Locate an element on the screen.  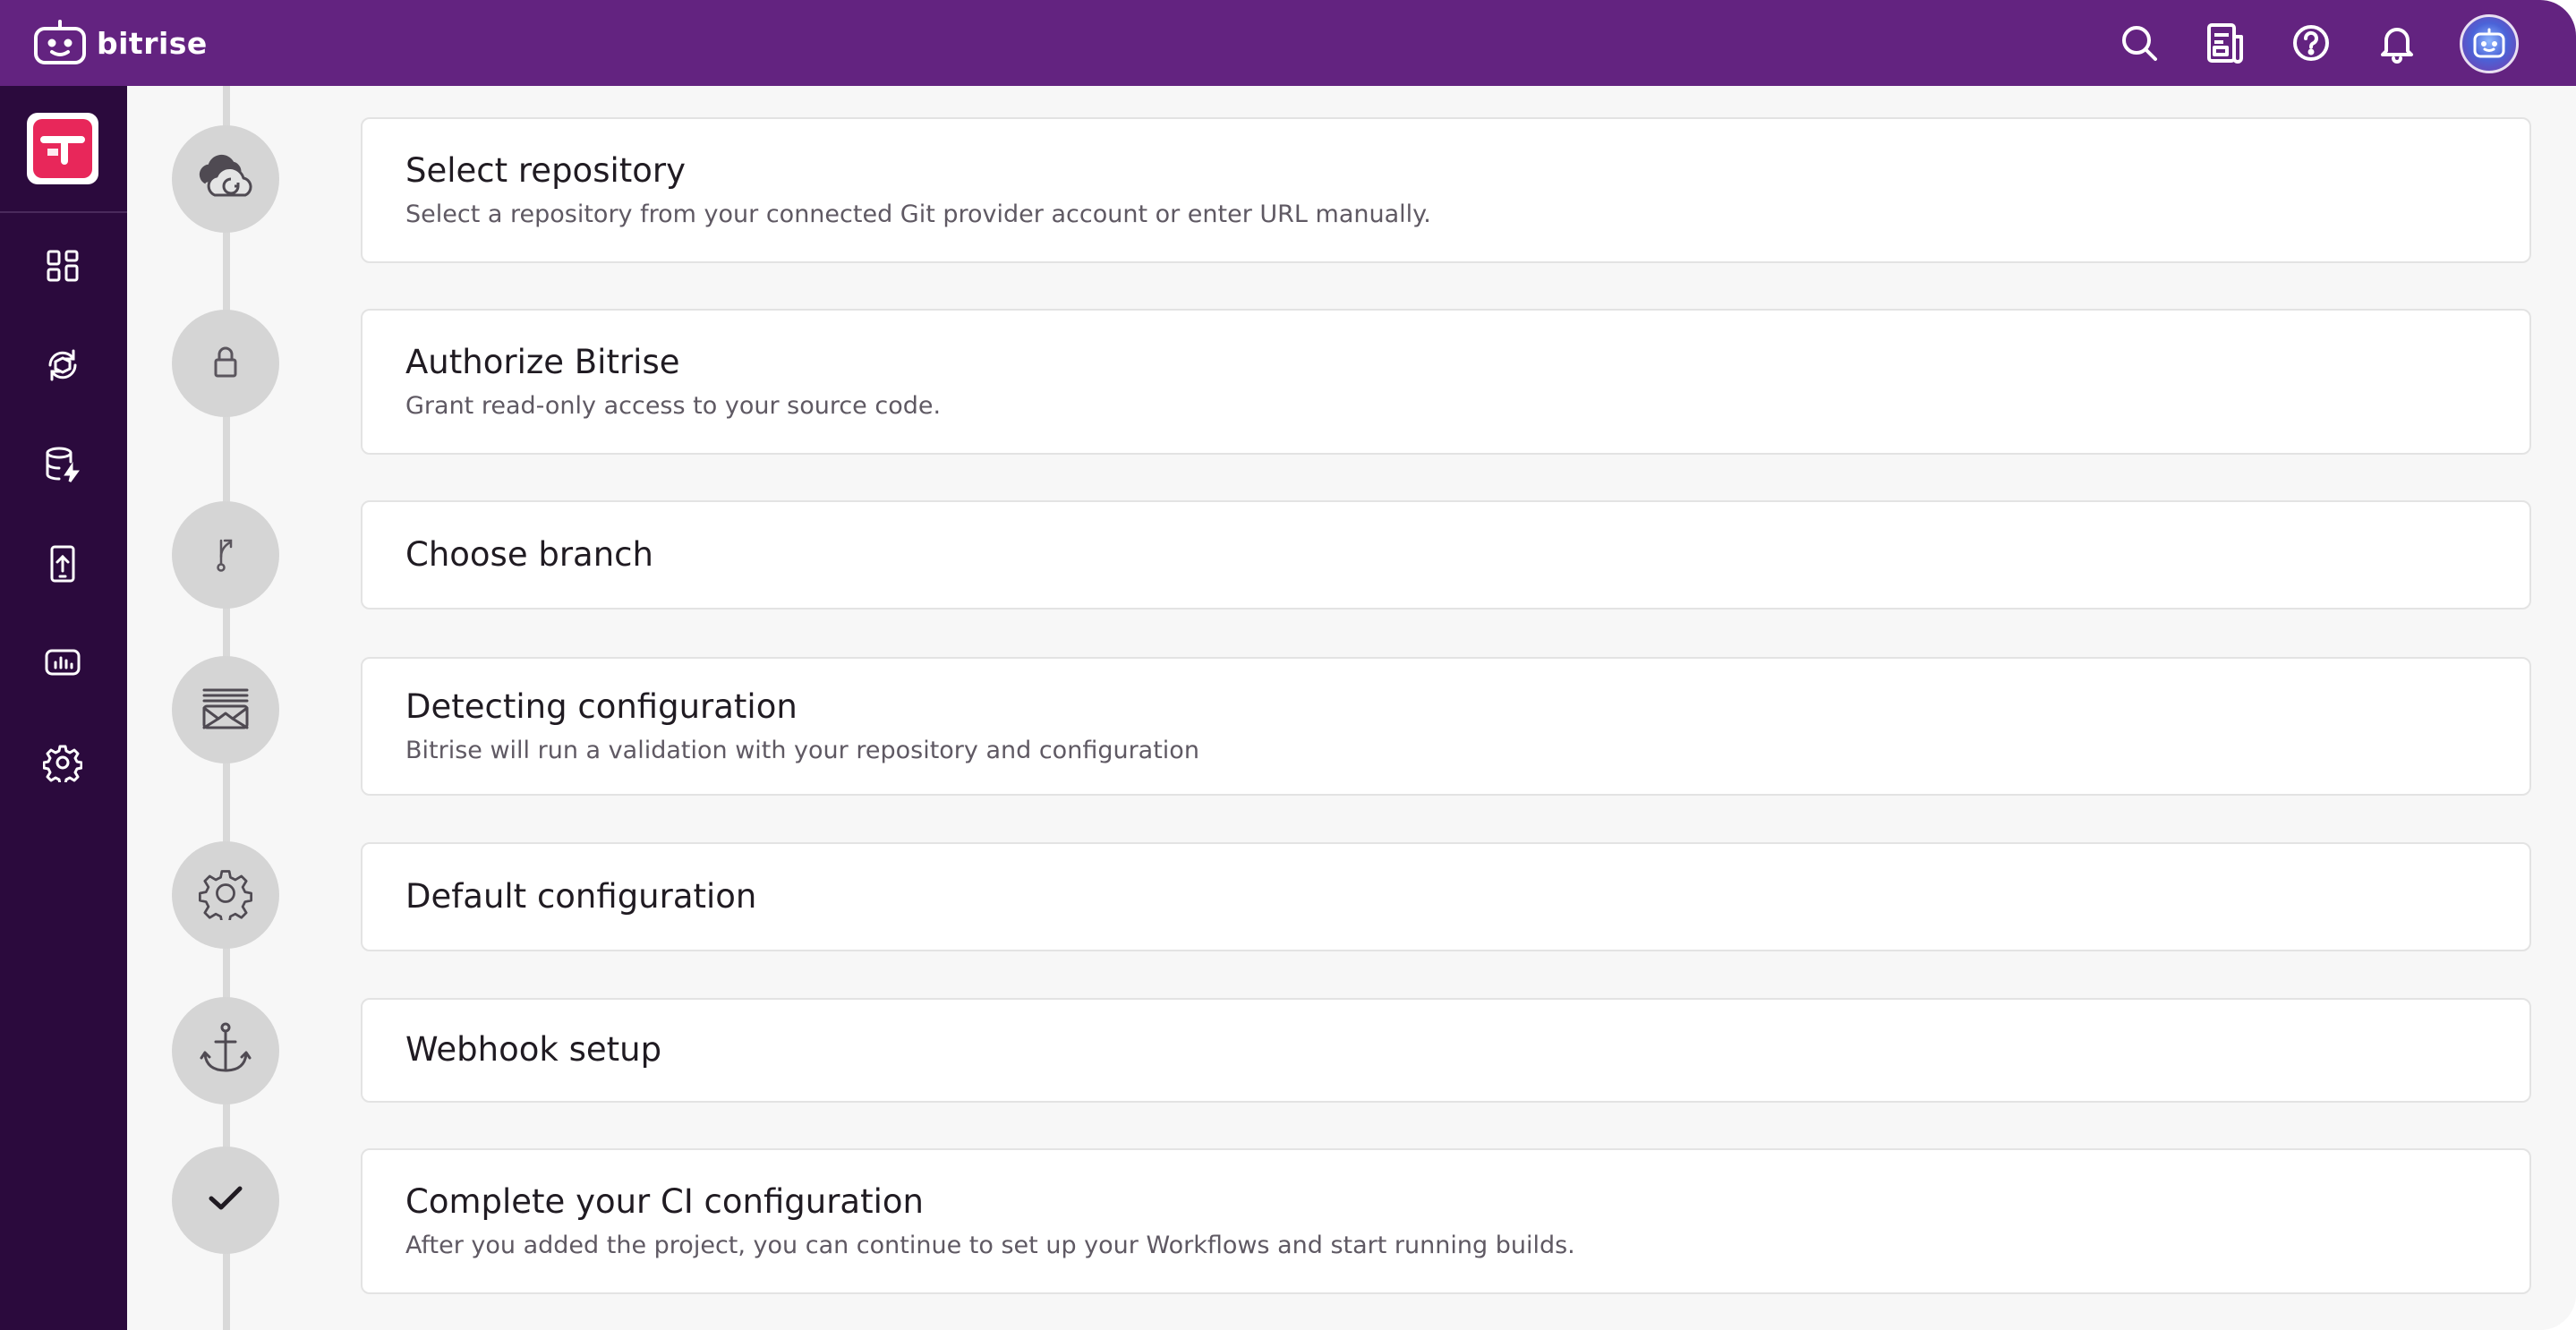
step-title: Default configuration is located at coordinates (581, 896).